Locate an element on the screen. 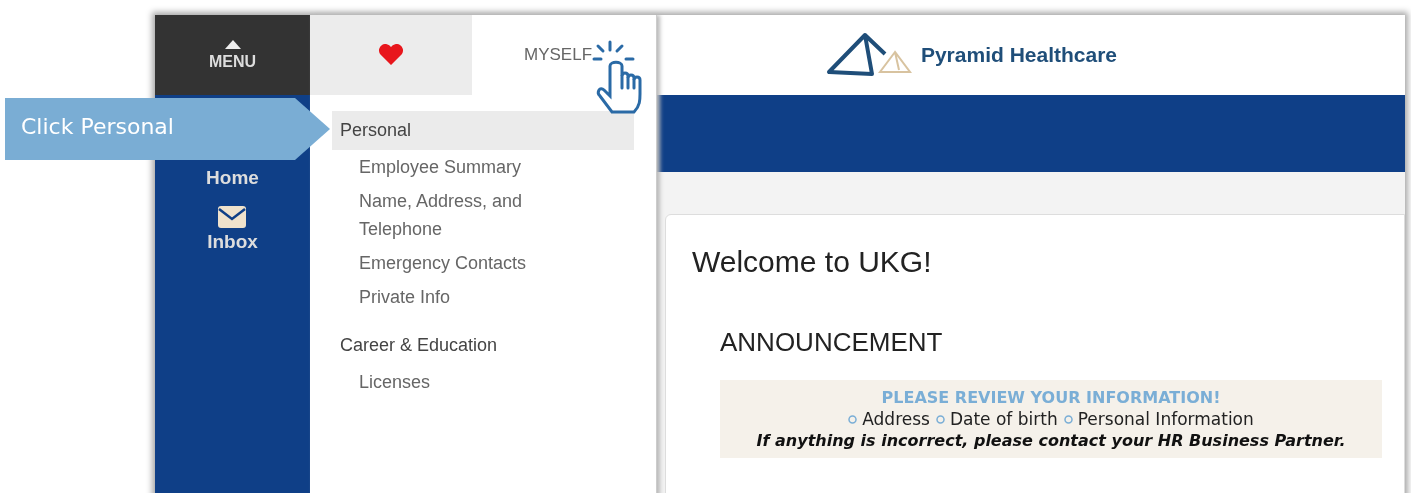  page-title: Welcome to UKG! is located at coordinates (812, 262).